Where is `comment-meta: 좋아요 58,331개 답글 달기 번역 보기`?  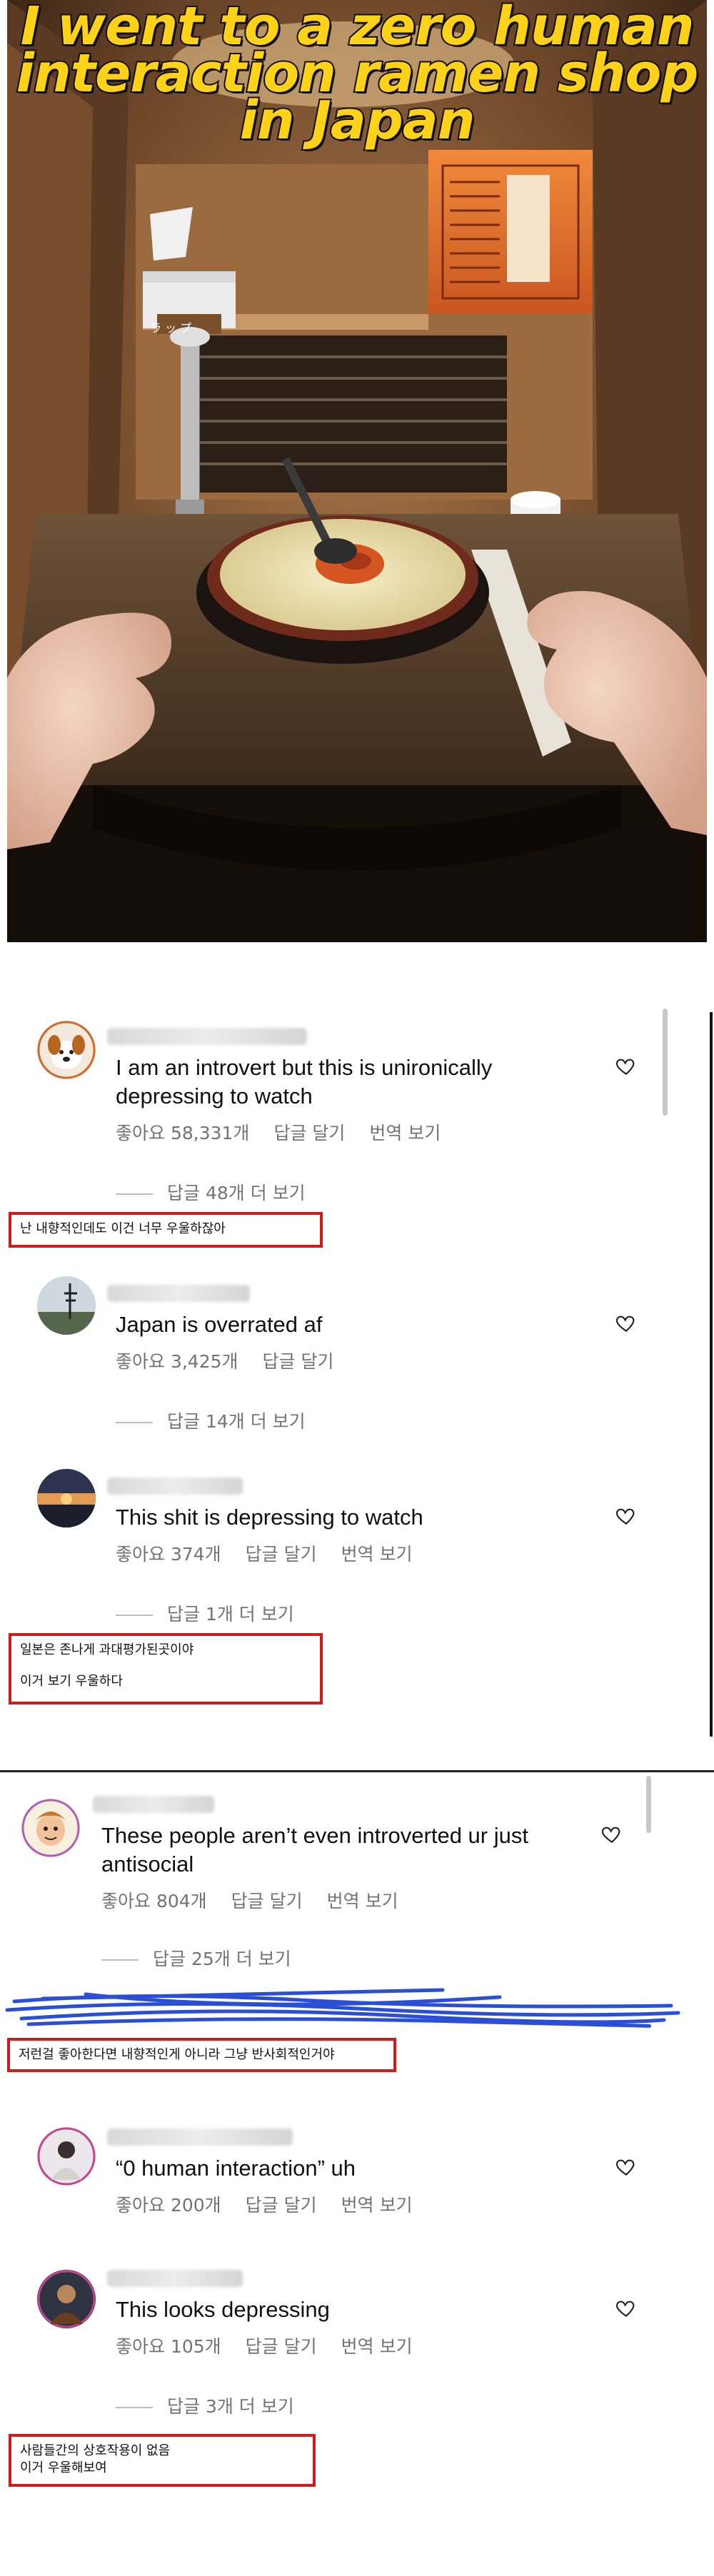 comment-meta: 좋아요 58,331개 답글 달기 번역 보기 is located at coordinates (290, 1132).